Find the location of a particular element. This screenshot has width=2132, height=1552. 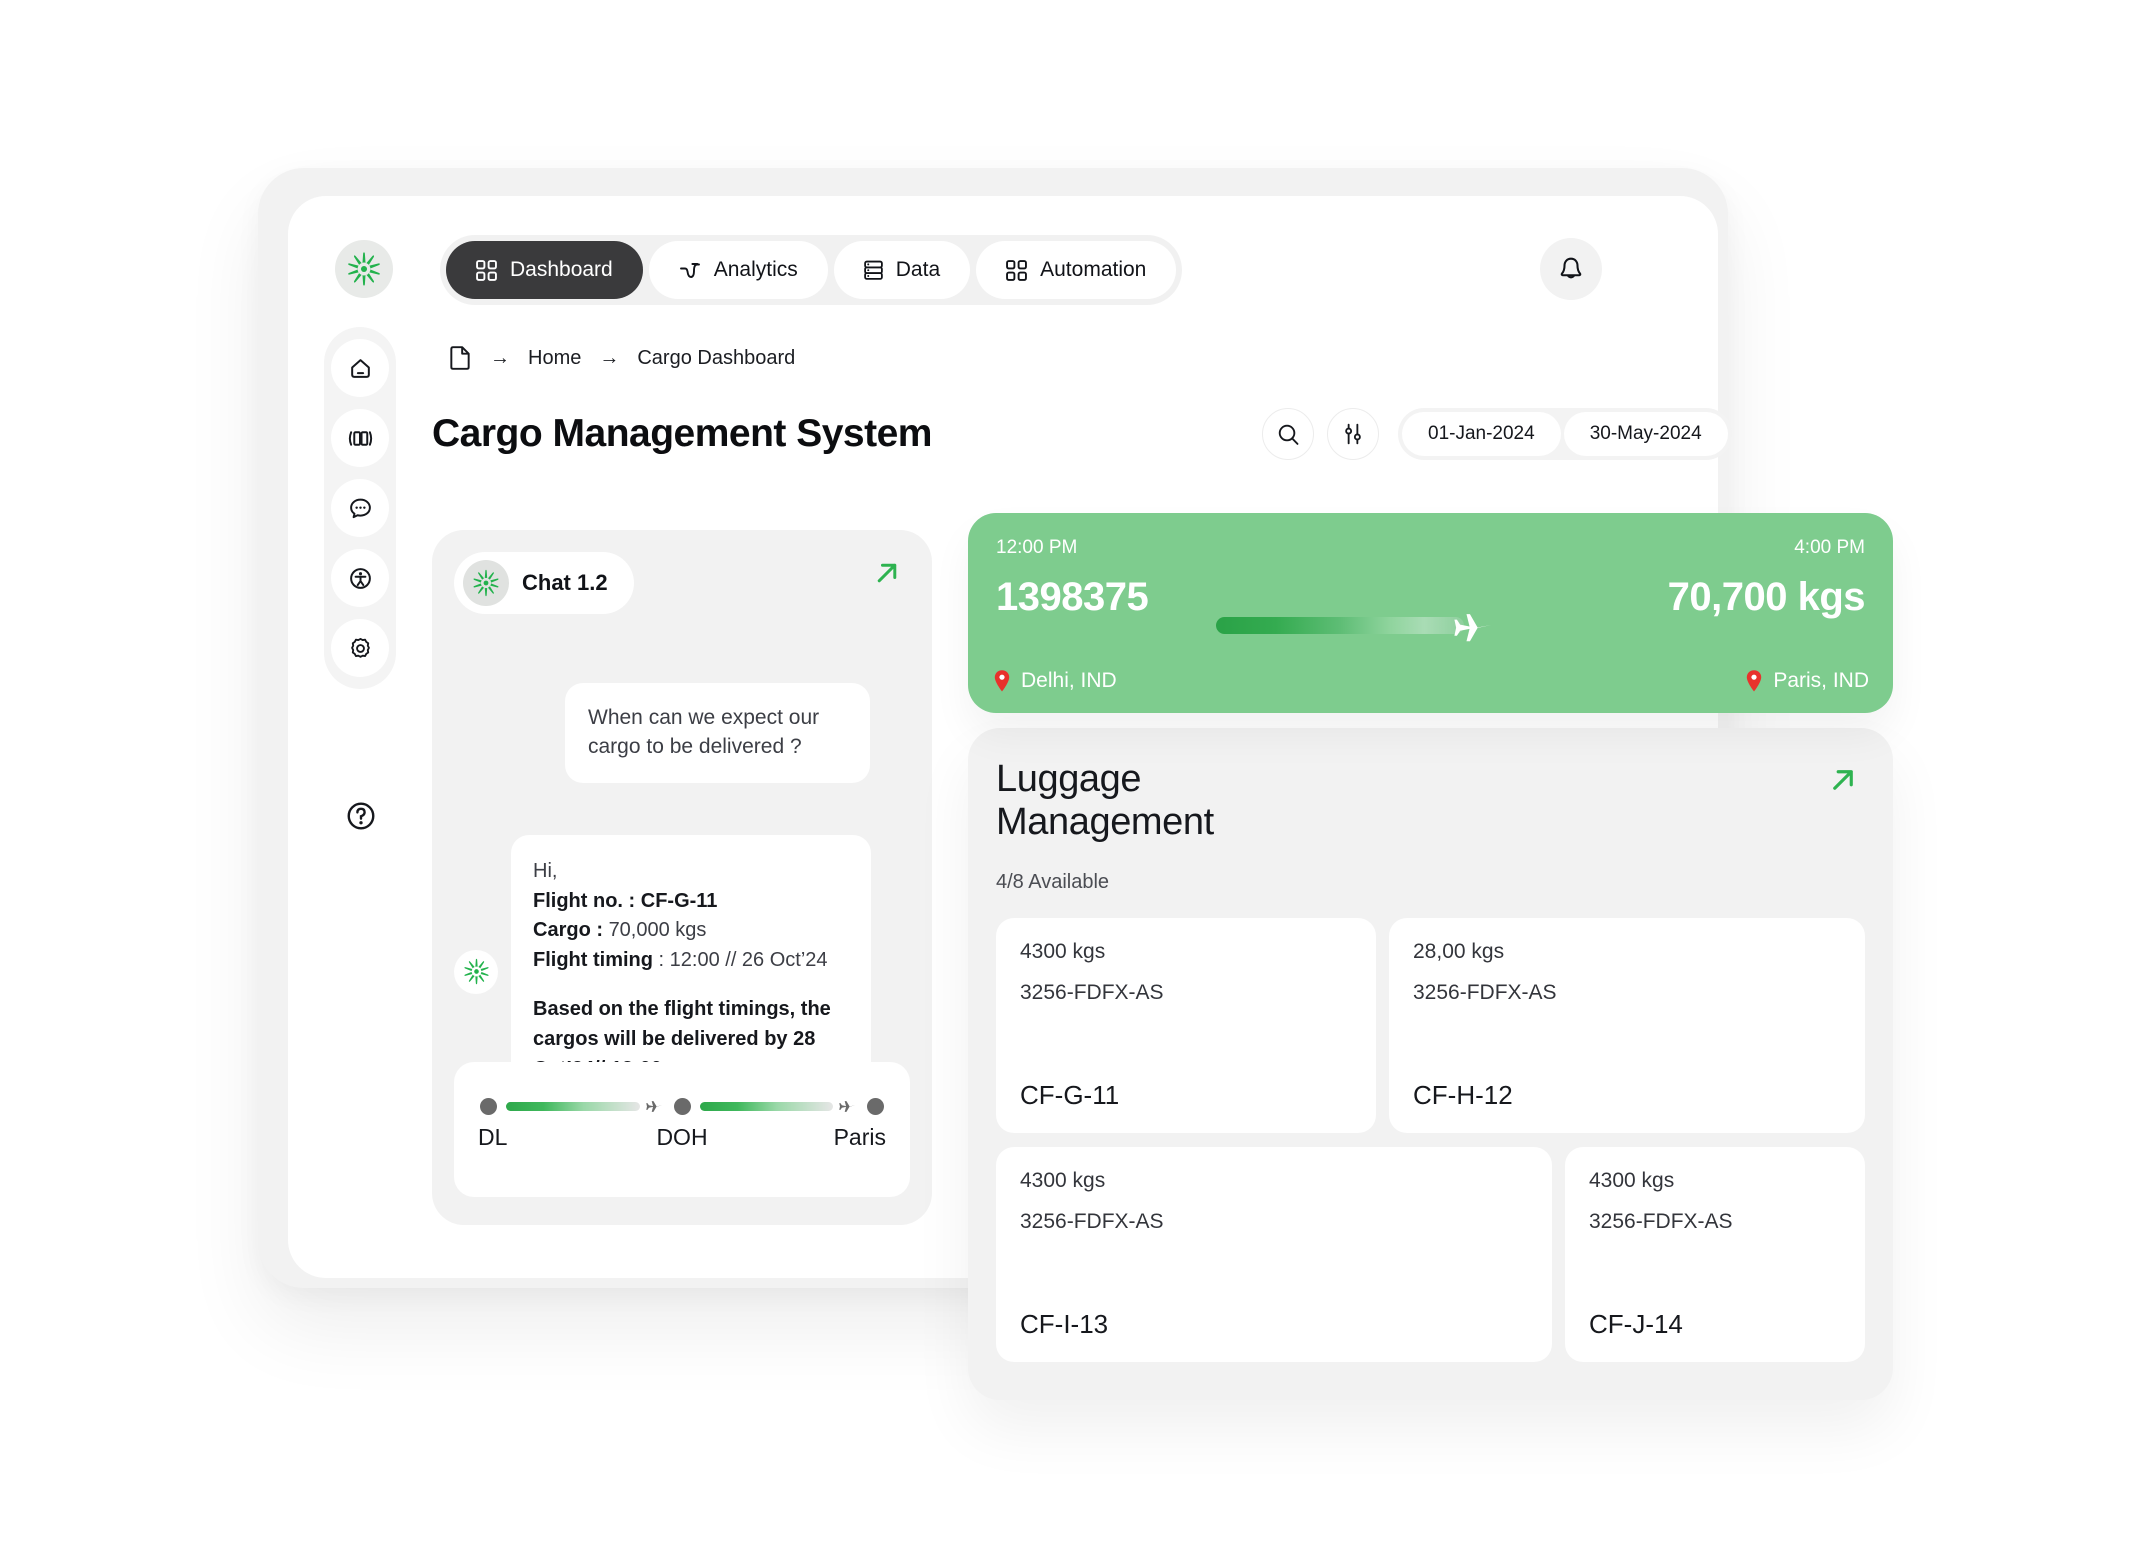

route-stop-label: Paris is located at coordinates (859, 1137).